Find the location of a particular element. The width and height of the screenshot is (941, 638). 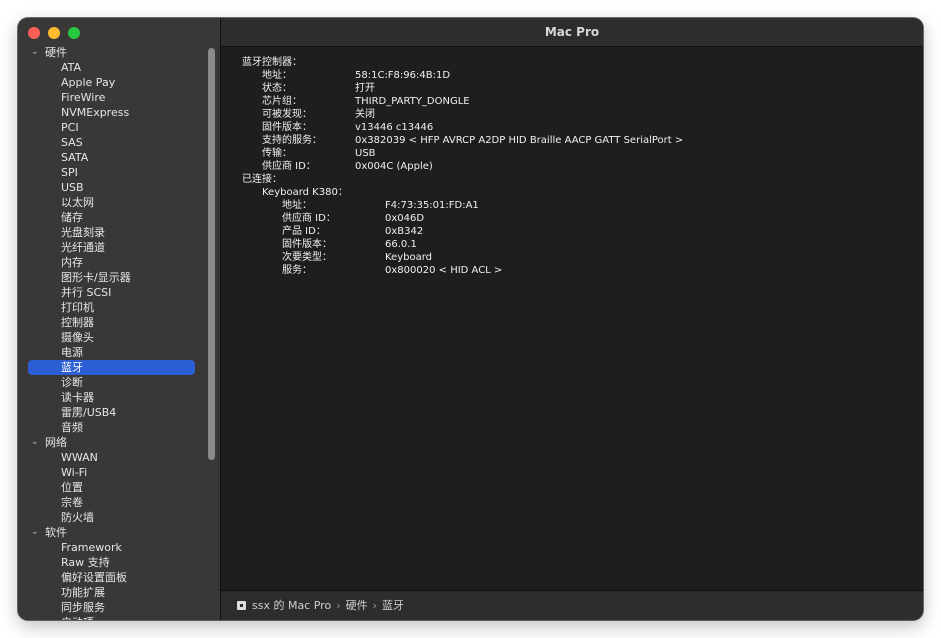

sidebar-item: 功能扩展 is located at coordinates (119, 592).